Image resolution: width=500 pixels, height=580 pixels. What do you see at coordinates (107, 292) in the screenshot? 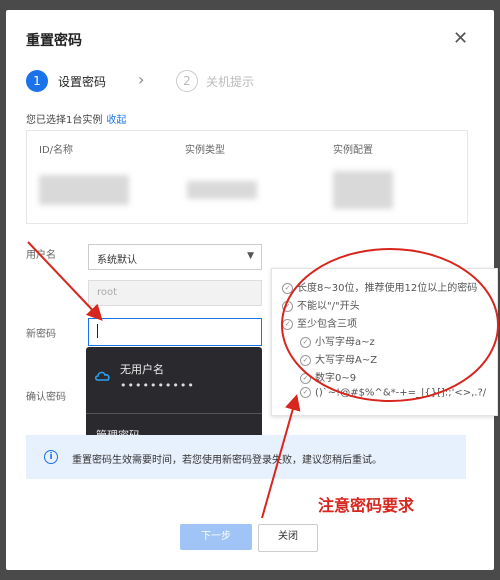
I see `username-readonly-value: root` at bounding box center [107, 292].